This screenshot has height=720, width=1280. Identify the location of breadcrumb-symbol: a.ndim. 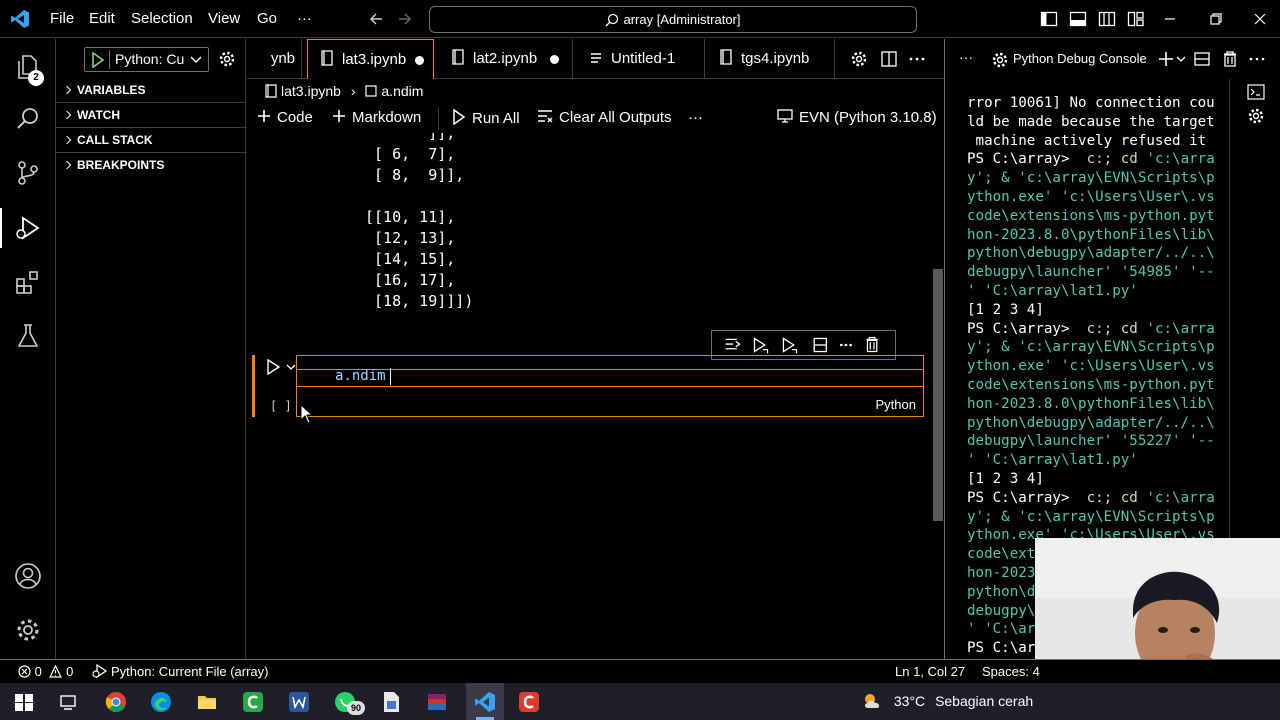
(402, 91).